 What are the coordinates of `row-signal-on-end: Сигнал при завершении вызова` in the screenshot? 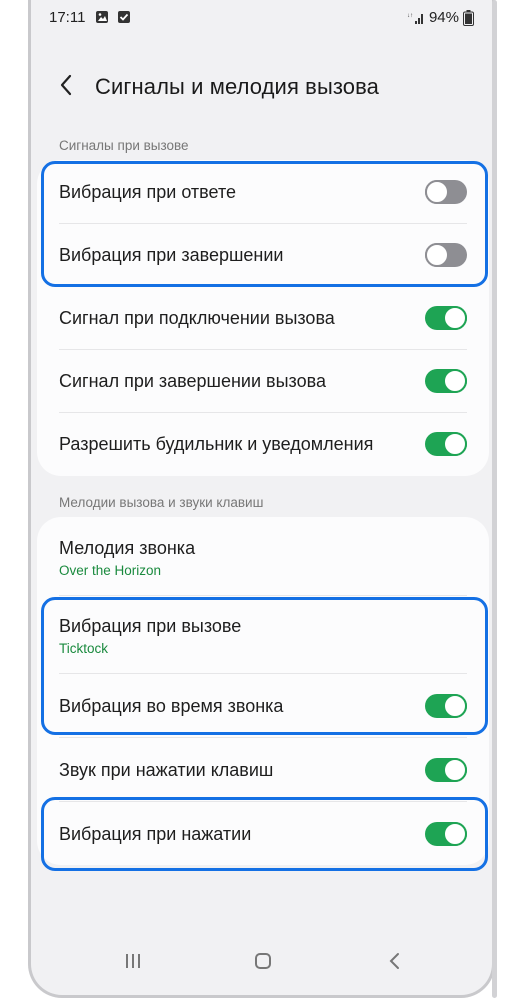 It's located at (263, 380).